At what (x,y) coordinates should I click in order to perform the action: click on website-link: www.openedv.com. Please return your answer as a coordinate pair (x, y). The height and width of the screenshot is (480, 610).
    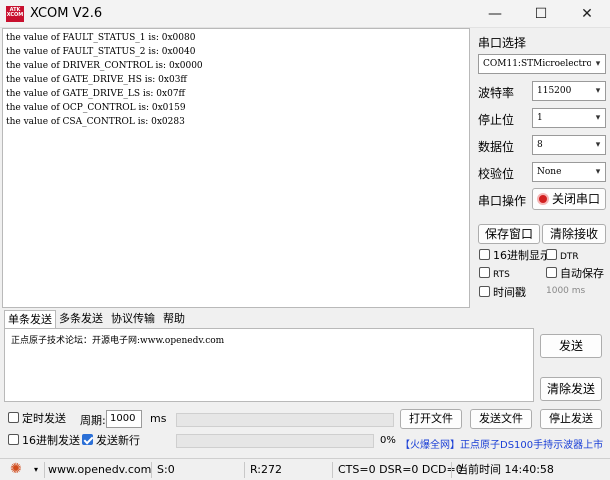
    Looking at the image, I should click on (99, 469).